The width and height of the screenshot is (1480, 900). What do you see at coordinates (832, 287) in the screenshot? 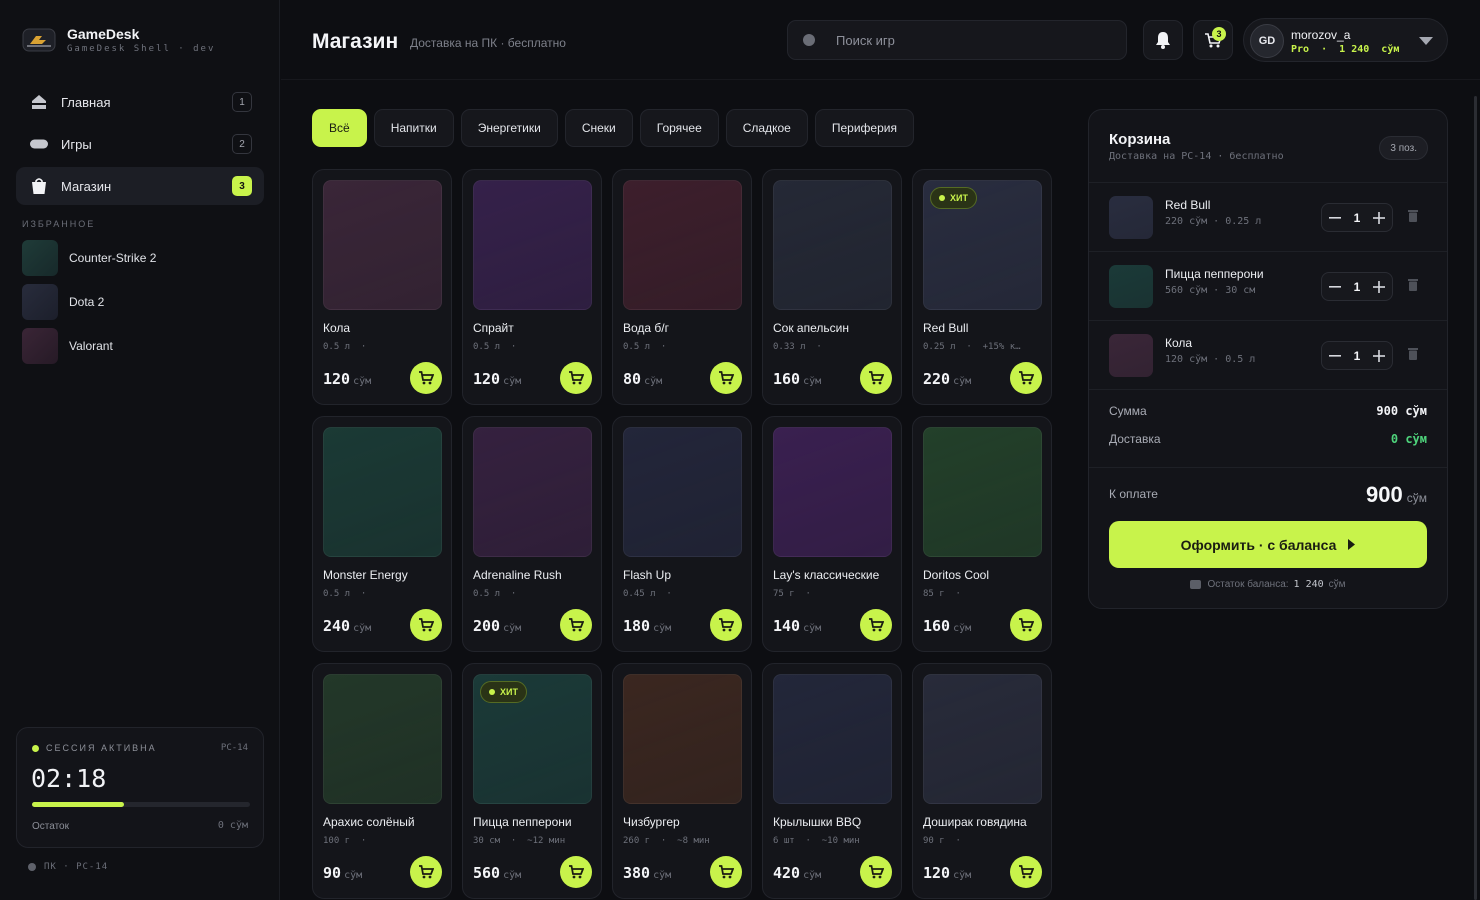
I see `product-card: Сок апельсин 0.33 л · 160 сўм` at bounding box center [832, 287].